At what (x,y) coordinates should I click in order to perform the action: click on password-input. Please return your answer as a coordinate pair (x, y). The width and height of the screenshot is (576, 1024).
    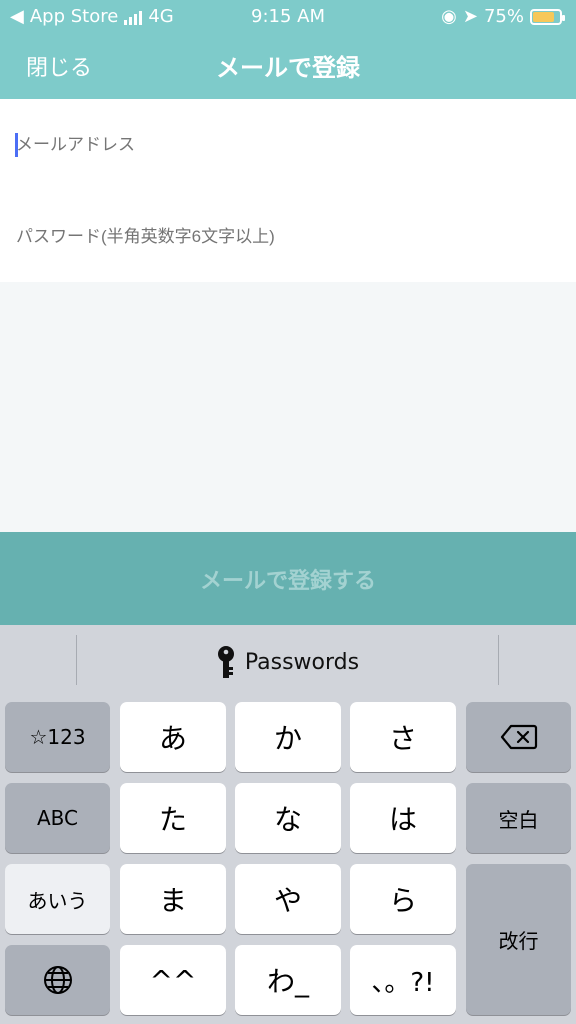
    Looking at the image, I should click on (288, 237).